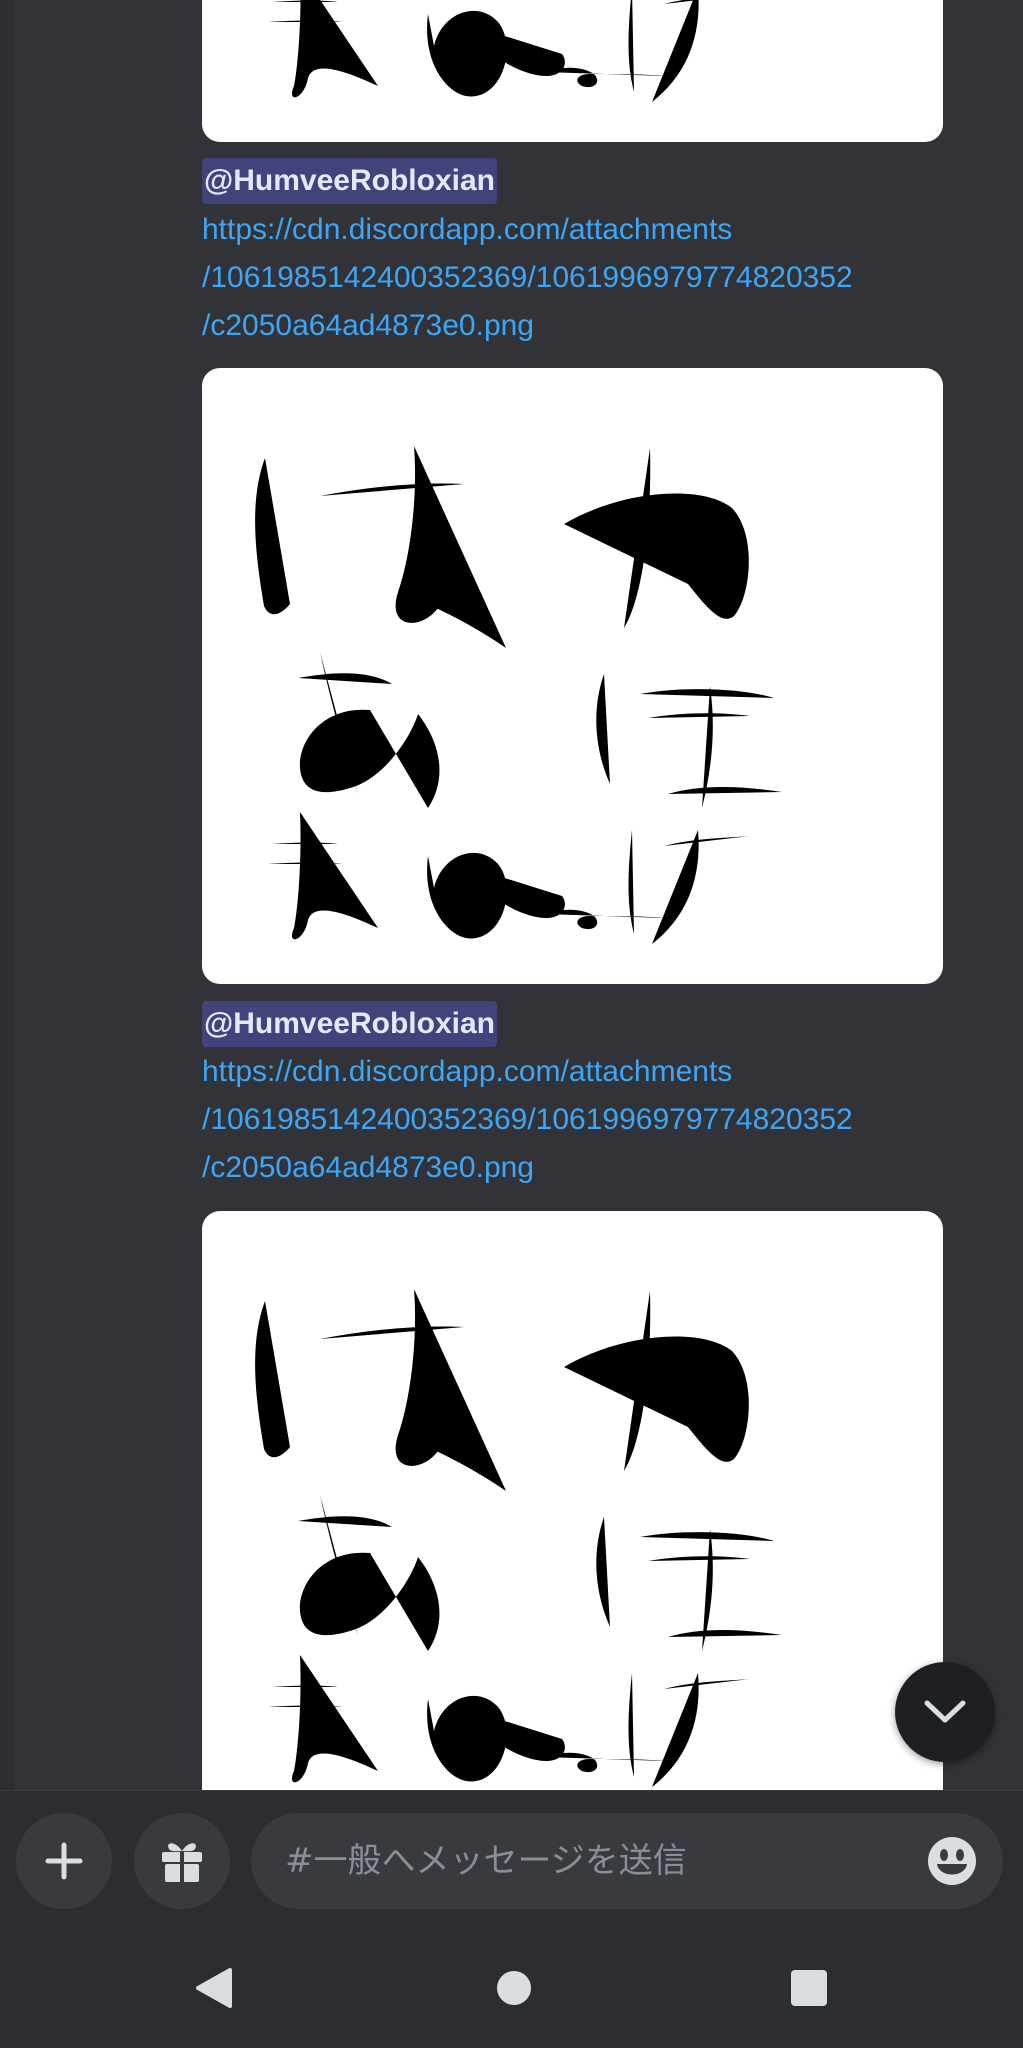 The height and width of the screenshot is (2048, 1023). I want to click on chevron-down-icon, so click(945, 1711).